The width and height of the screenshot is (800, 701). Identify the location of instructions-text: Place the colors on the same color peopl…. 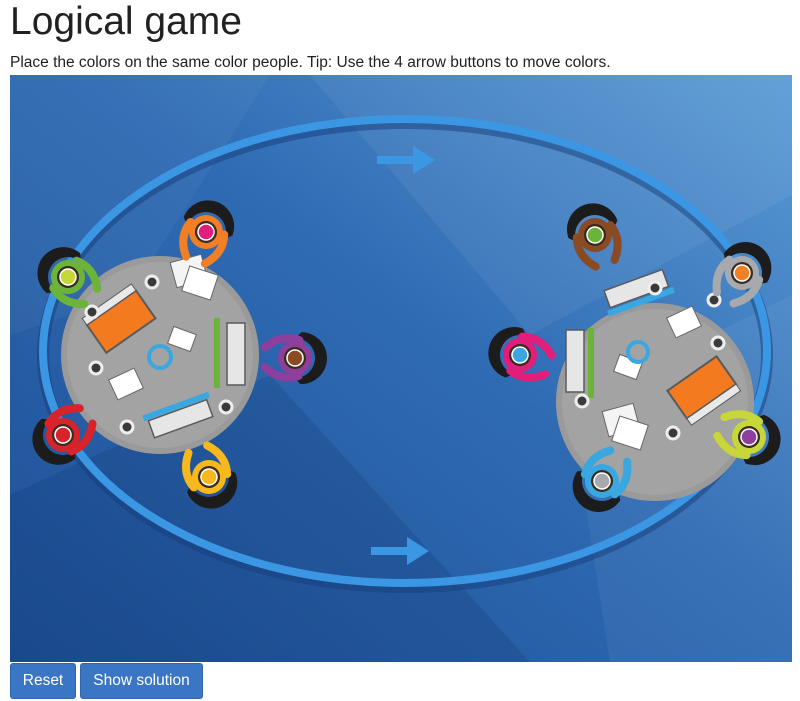
(310, 62).